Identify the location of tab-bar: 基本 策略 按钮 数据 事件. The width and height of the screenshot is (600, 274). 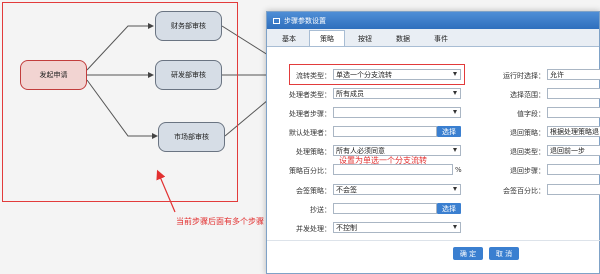
(433, 38).